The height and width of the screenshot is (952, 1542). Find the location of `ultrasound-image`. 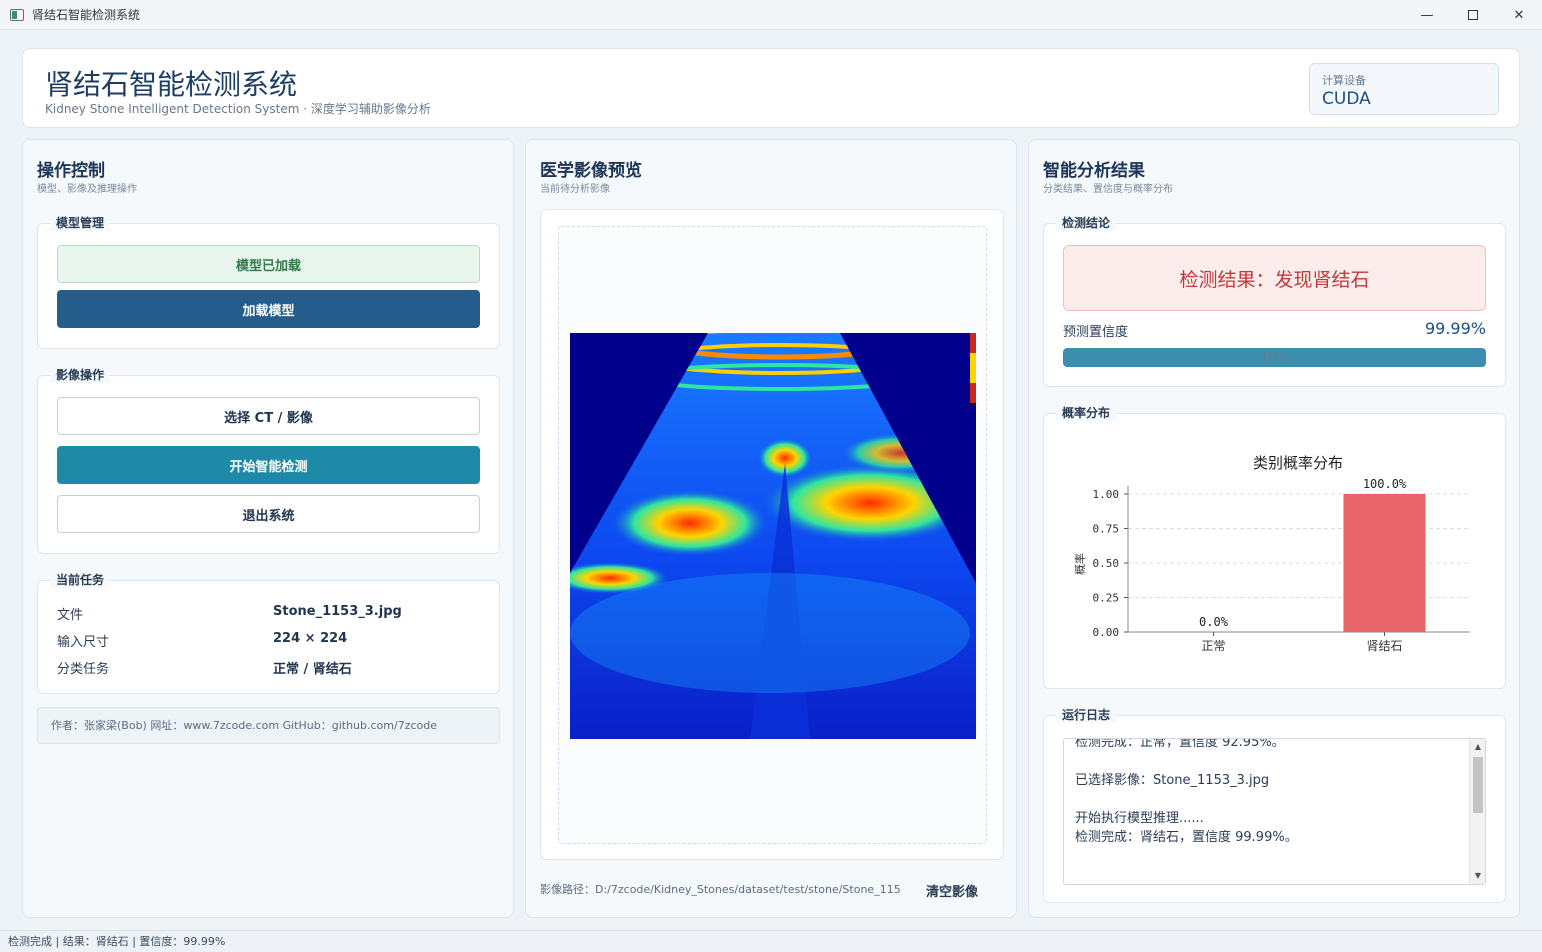

ultrasound-image is located at coordinates (773, 536).